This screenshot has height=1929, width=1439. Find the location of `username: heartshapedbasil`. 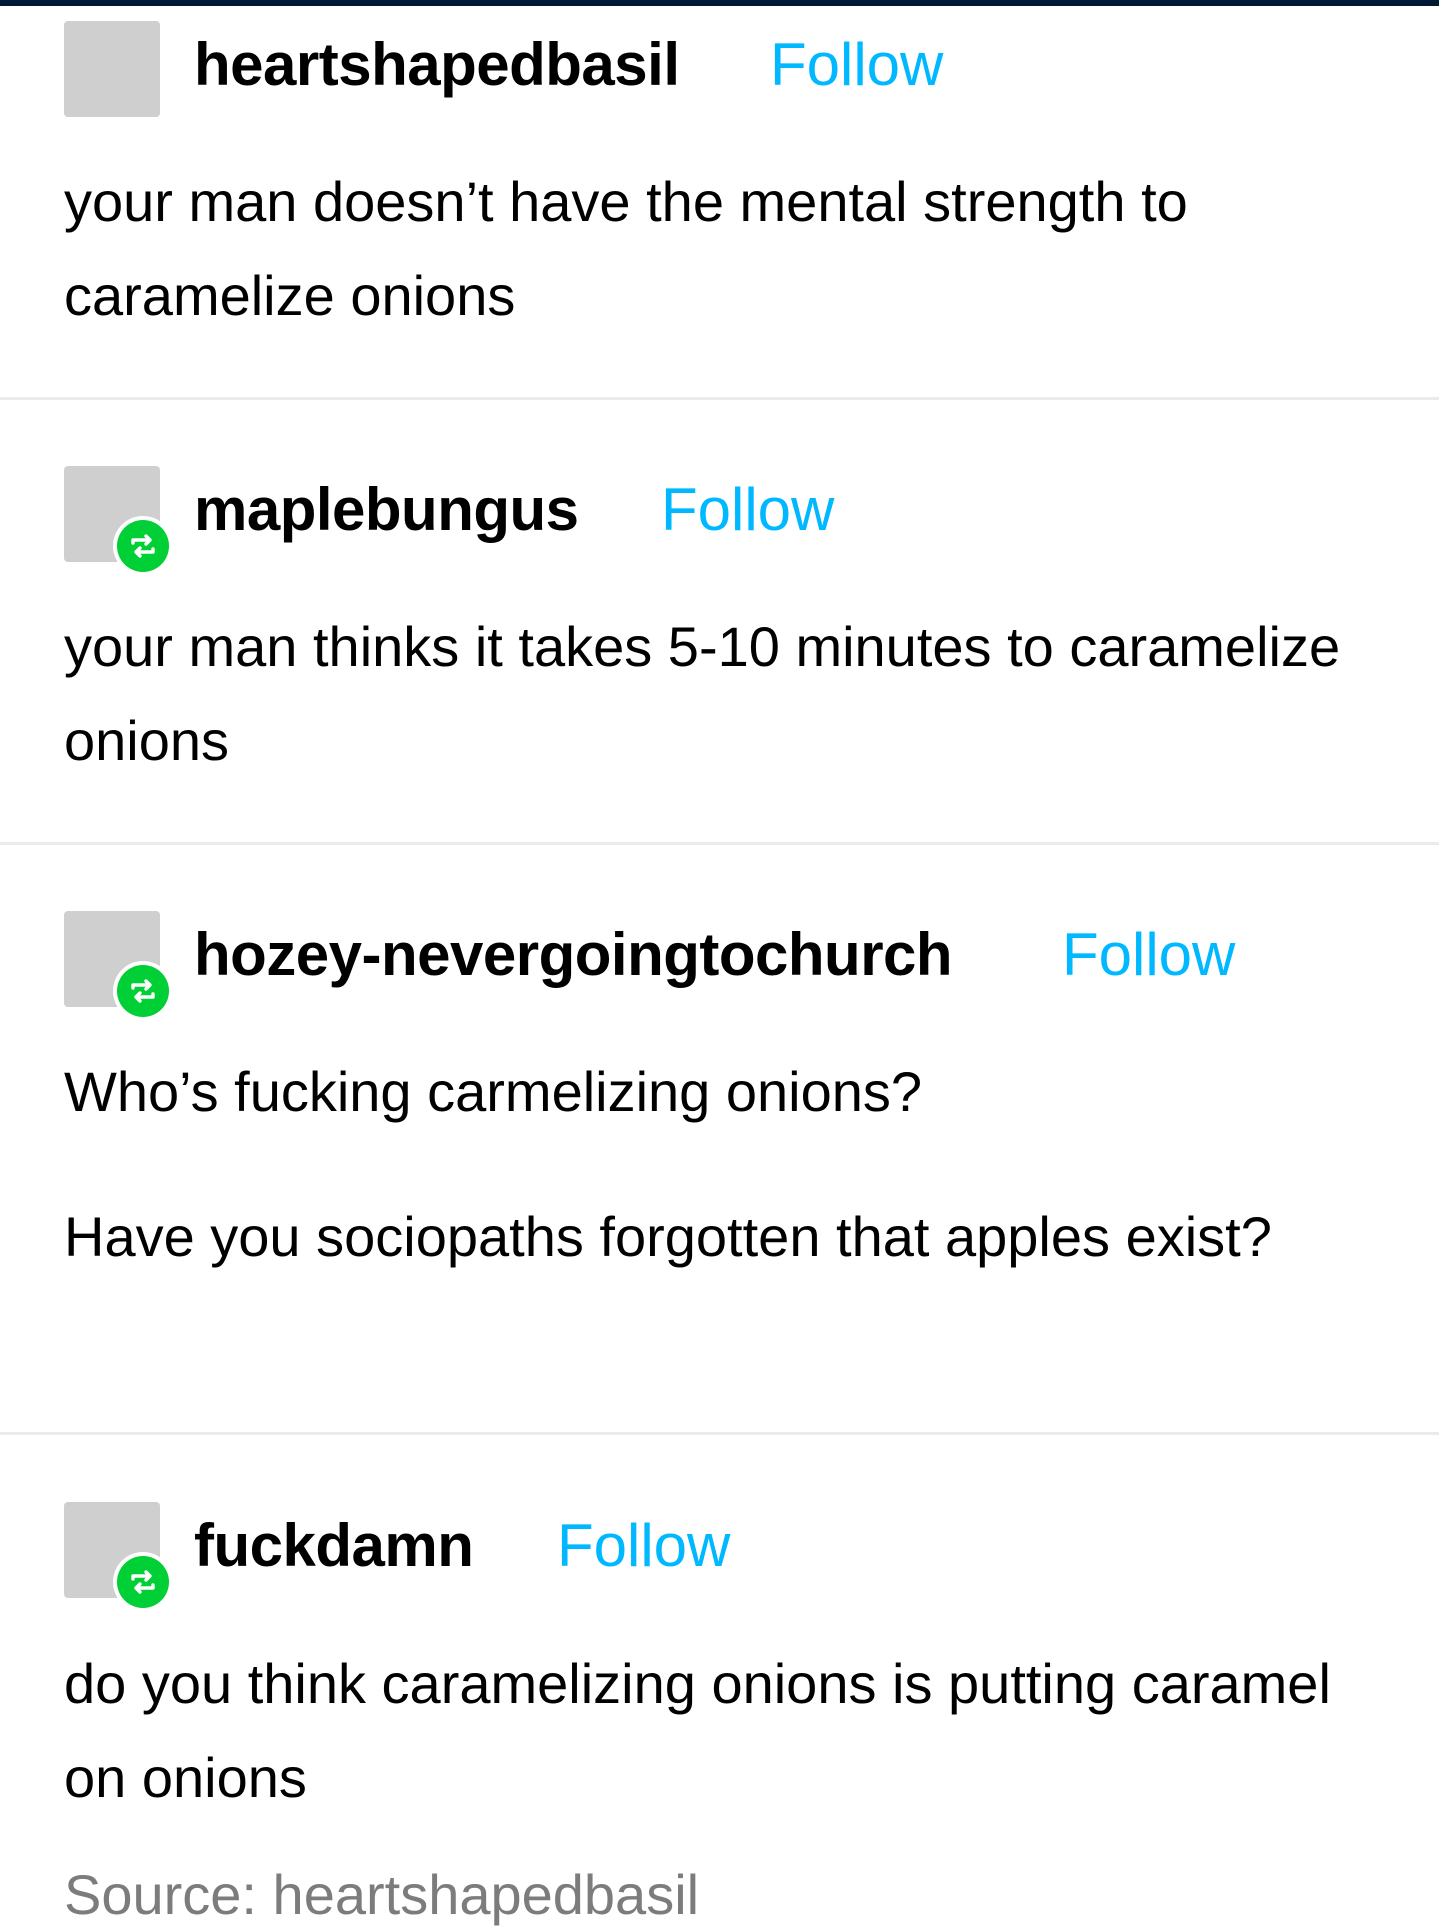

username: heartshapedbasil is located at coordinates (437, 64).